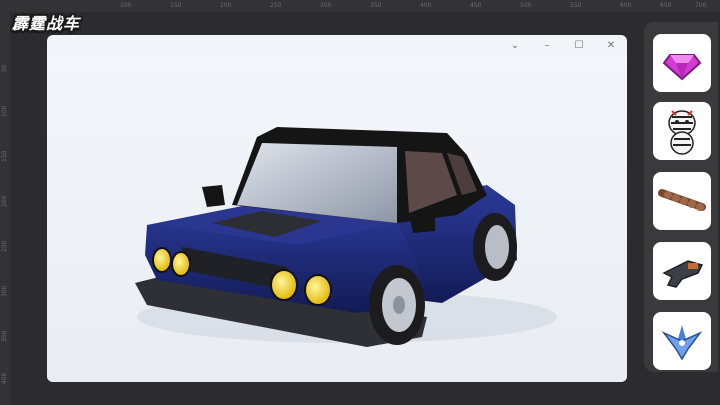 This screenshot has width=720, height=405. I want to click on ruler-tick: 550, so click(576, 5).